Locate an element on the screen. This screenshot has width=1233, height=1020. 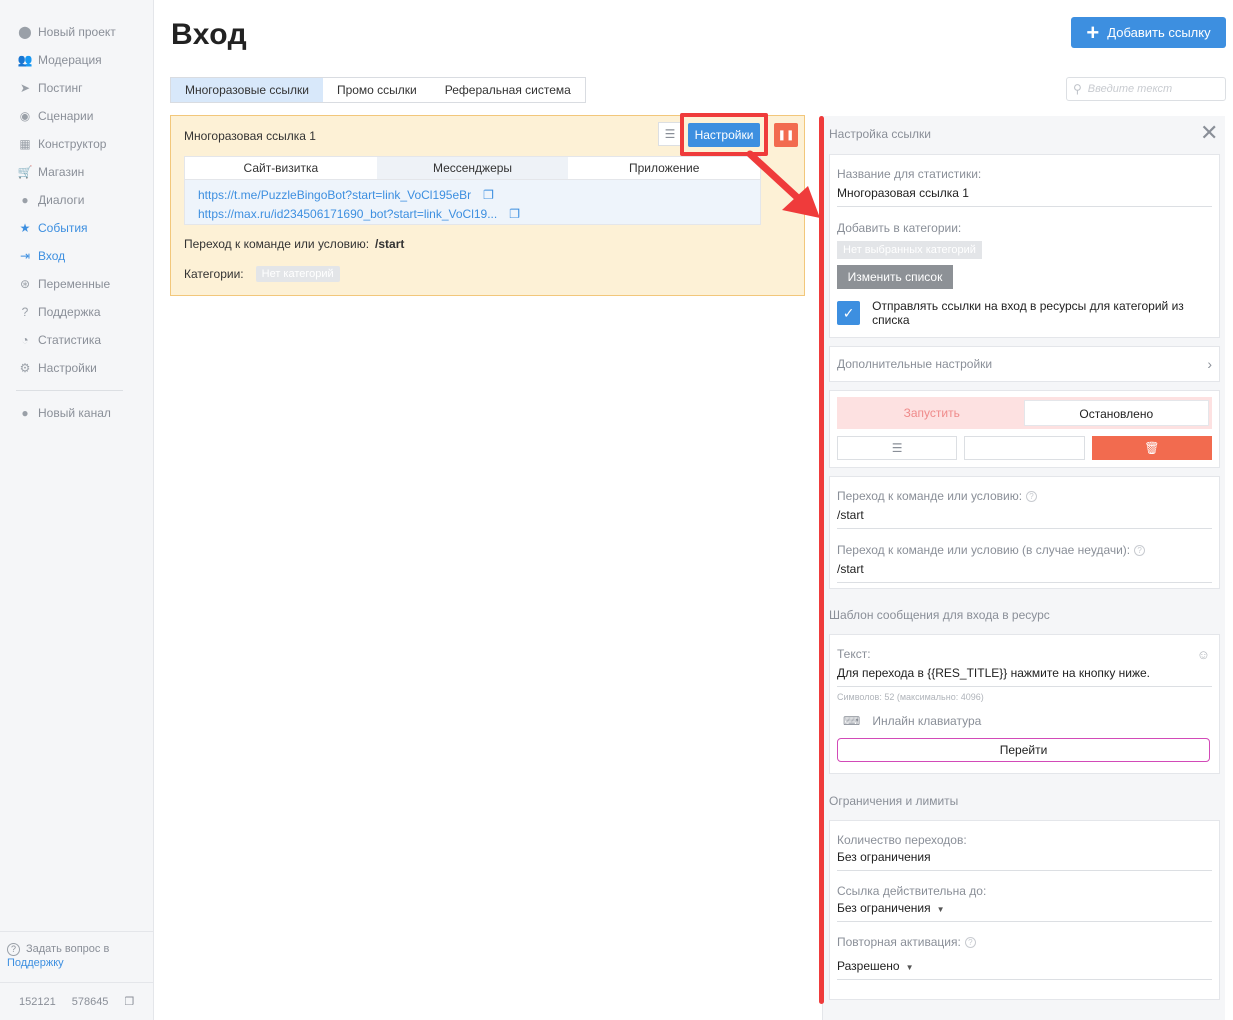
transitions-input: Без ограничения is located at coordinates (1024, 860).